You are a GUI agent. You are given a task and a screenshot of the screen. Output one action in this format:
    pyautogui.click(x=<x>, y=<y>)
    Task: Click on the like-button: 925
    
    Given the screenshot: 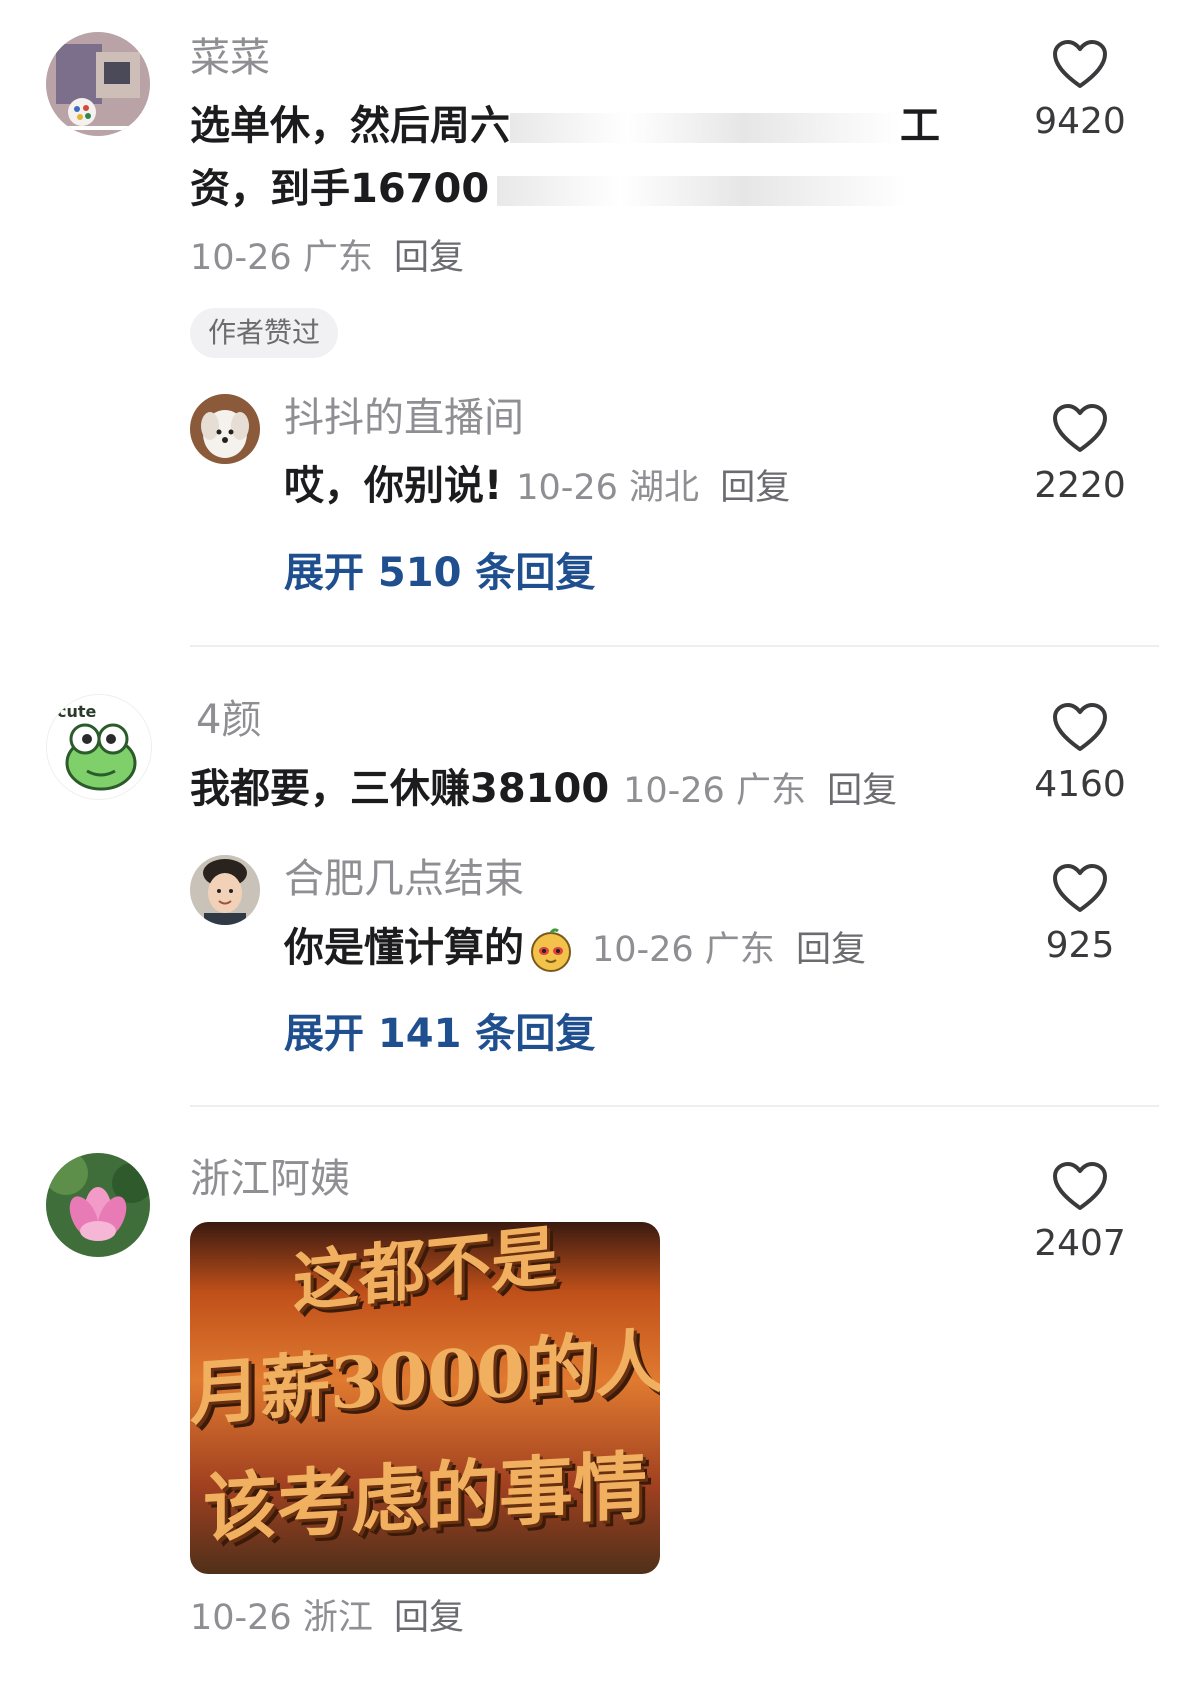 What is the action you would take?
    pyautogui.click(x=1080, y=916)
    